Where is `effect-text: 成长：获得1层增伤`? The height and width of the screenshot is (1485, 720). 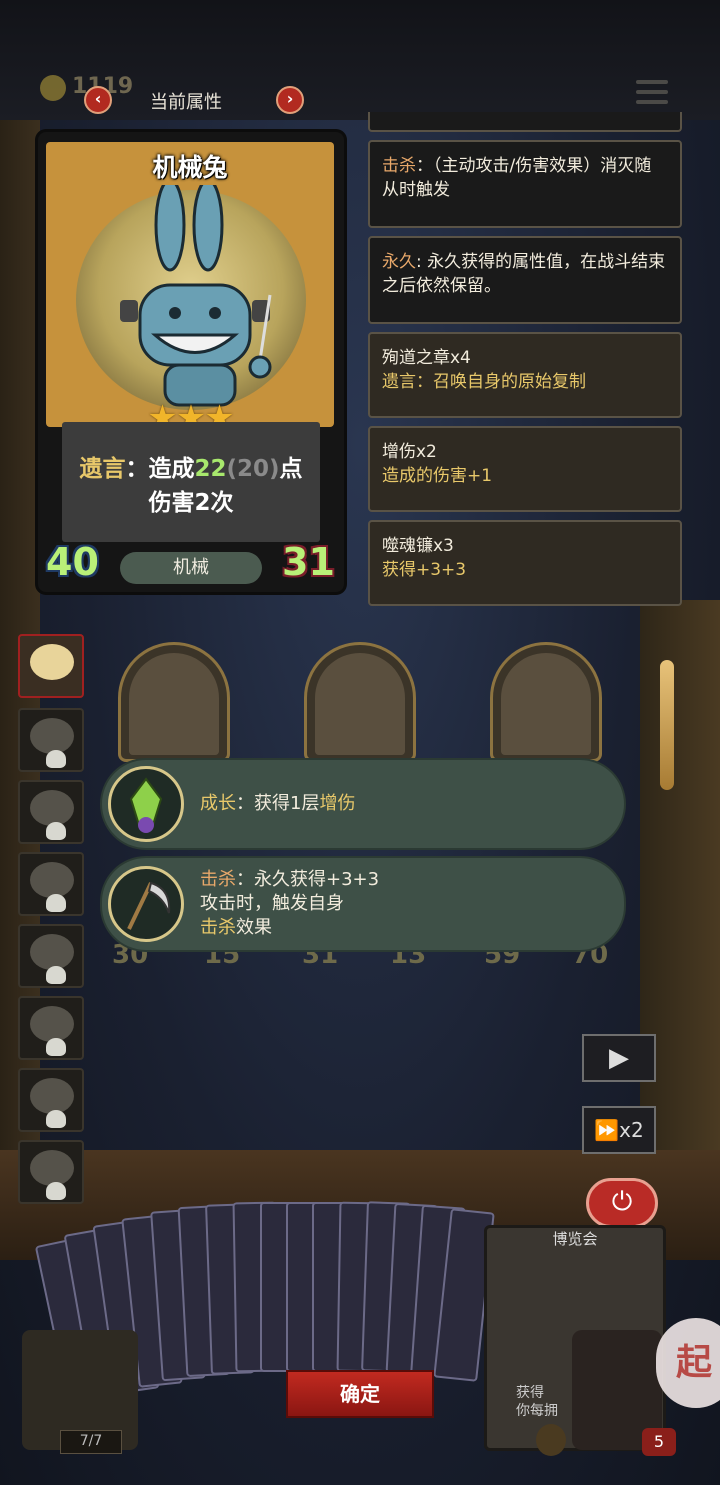 effect-text: 成长：获得1层增伤 is located at coordinates (278, 803).